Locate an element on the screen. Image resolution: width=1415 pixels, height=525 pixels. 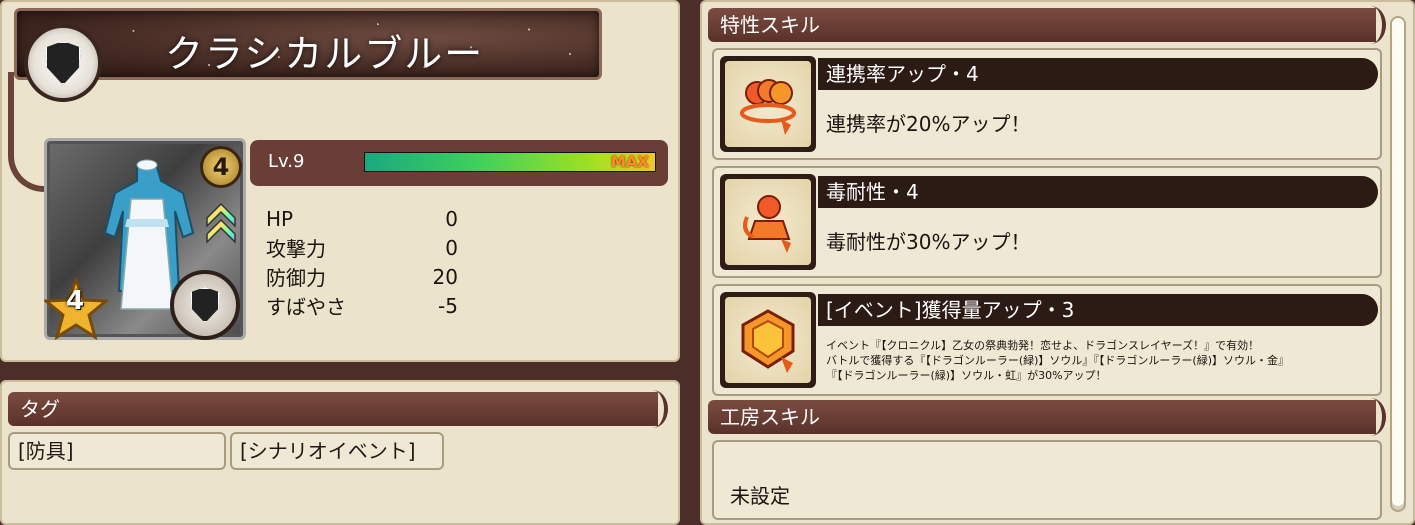
stat-label: すばやさ is located at coordinates (306, 307).